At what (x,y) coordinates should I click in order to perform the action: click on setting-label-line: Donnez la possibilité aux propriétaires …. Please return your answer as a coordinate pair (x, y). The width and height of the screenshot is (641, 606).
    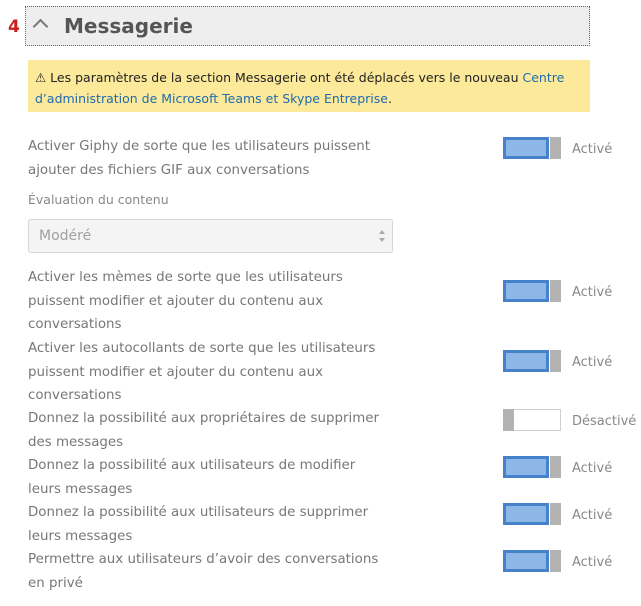
    Looking at the image, I should click on (204, 418).